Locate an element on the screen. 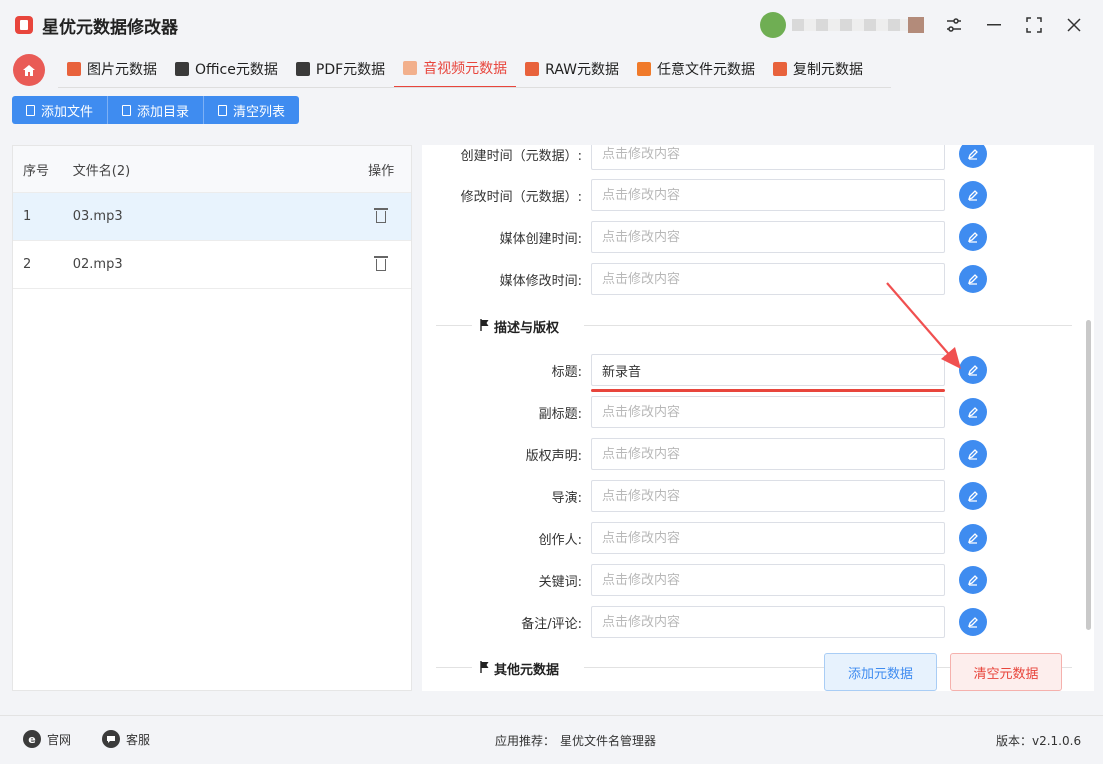 The width and height of the screenshot is (1103, 764). column-action: 操作 is located at coordinates (381, 171).